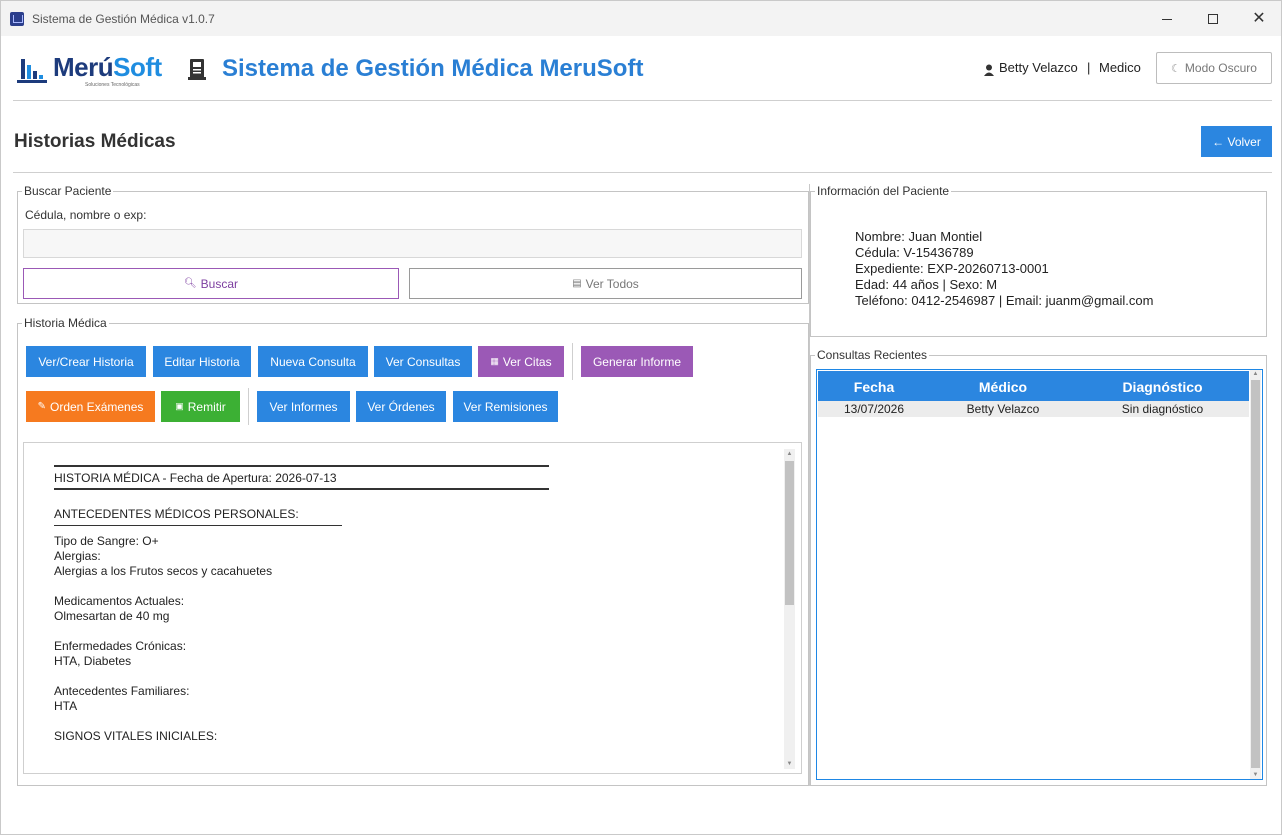 The height and width of the screenshot is (835, 1282). Describe the element at coordinates (527, 361) in the screenshot. I see `view-appointments-label: Ver Citas` at that location.